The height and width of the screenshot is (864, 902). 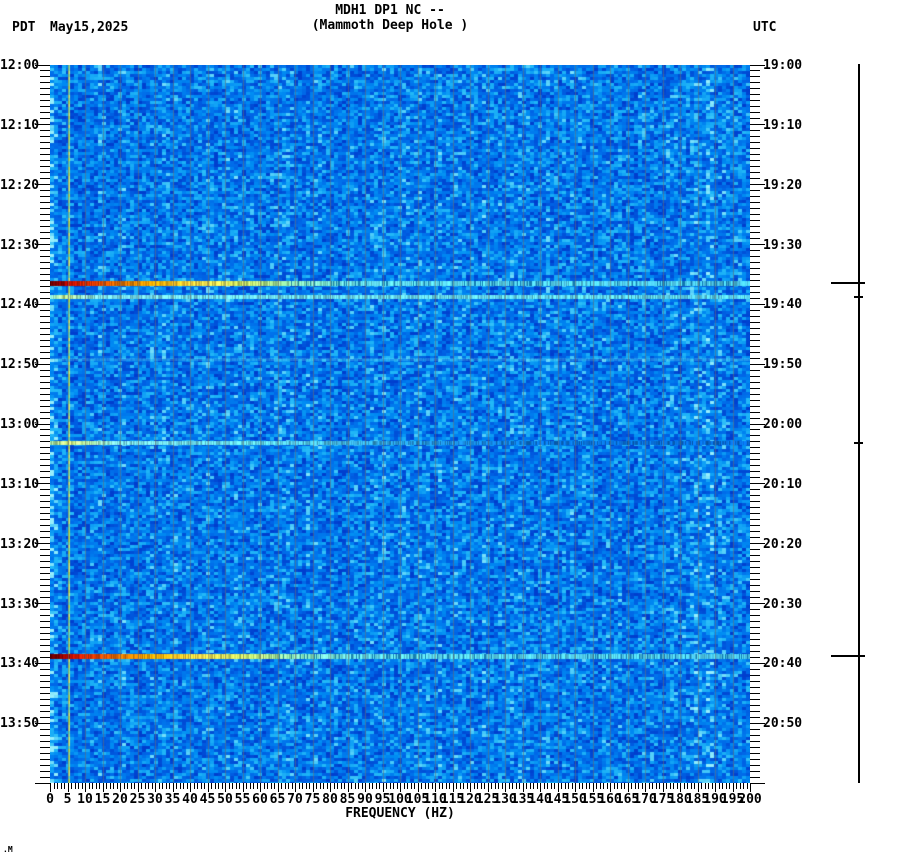 What do you see at coordinates (8, 849) in the screenshot?
I see `footer-note: .M` at bounding box center [8, 849].